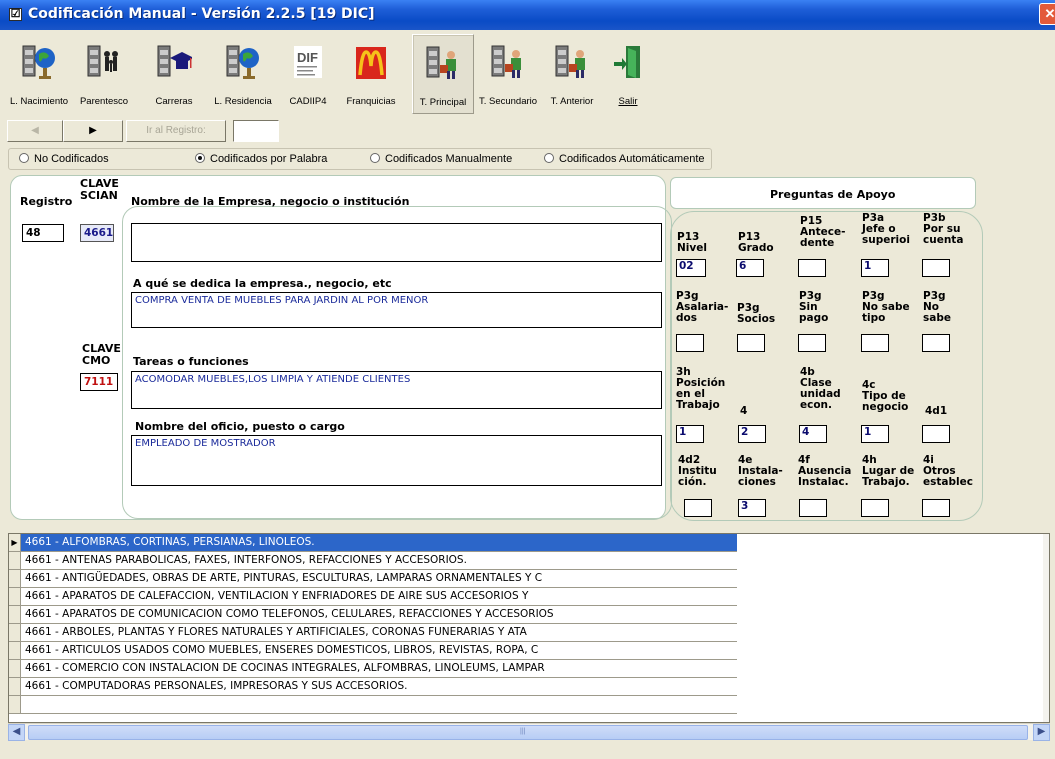 The width and height of the screenshot is (1055, 759). I want to click on q-4e-field: 3, so click(752, 508).